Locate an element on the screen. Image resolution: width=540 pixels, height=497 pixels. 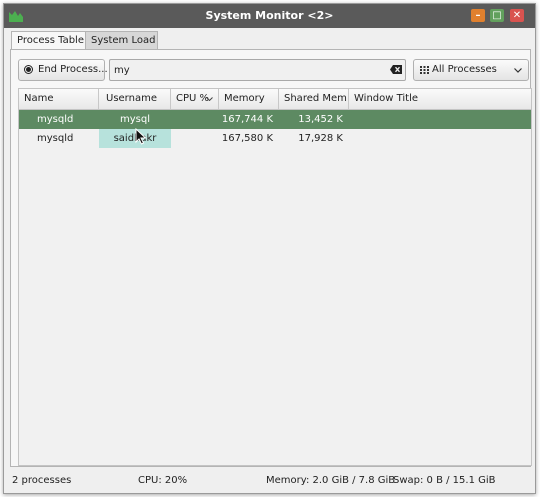
column-header-cpu-label: CPU % is located at coordinates (193, 98).